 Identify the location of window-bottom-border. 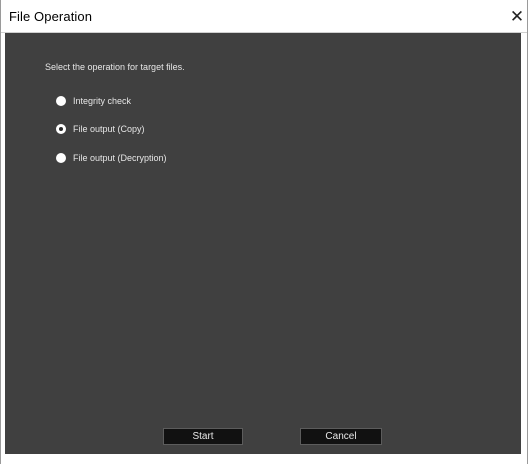
(264, 459).